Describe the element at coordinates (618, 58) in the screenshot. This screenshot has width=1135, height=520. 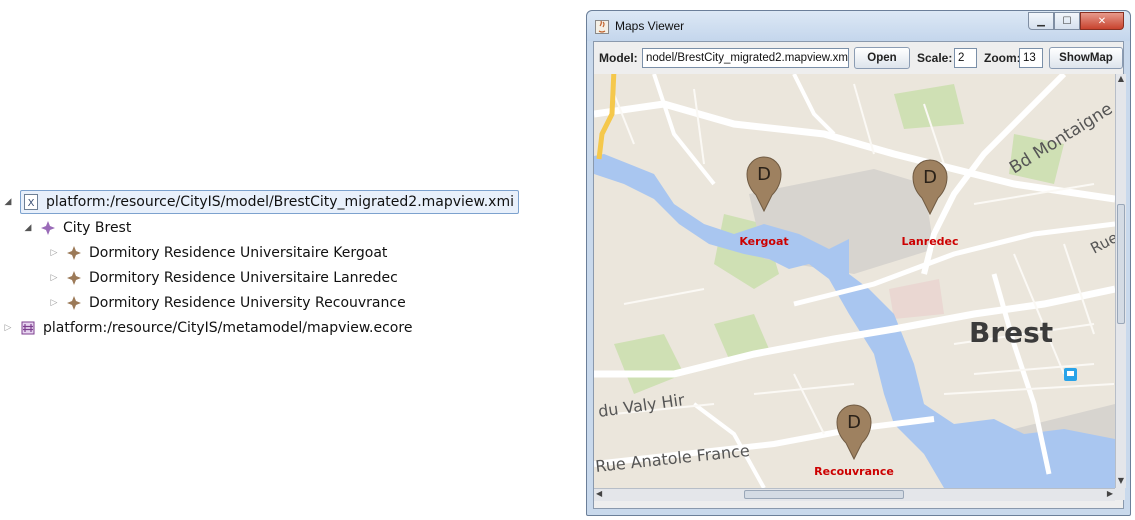
I see `model-label: Model:` at that location.